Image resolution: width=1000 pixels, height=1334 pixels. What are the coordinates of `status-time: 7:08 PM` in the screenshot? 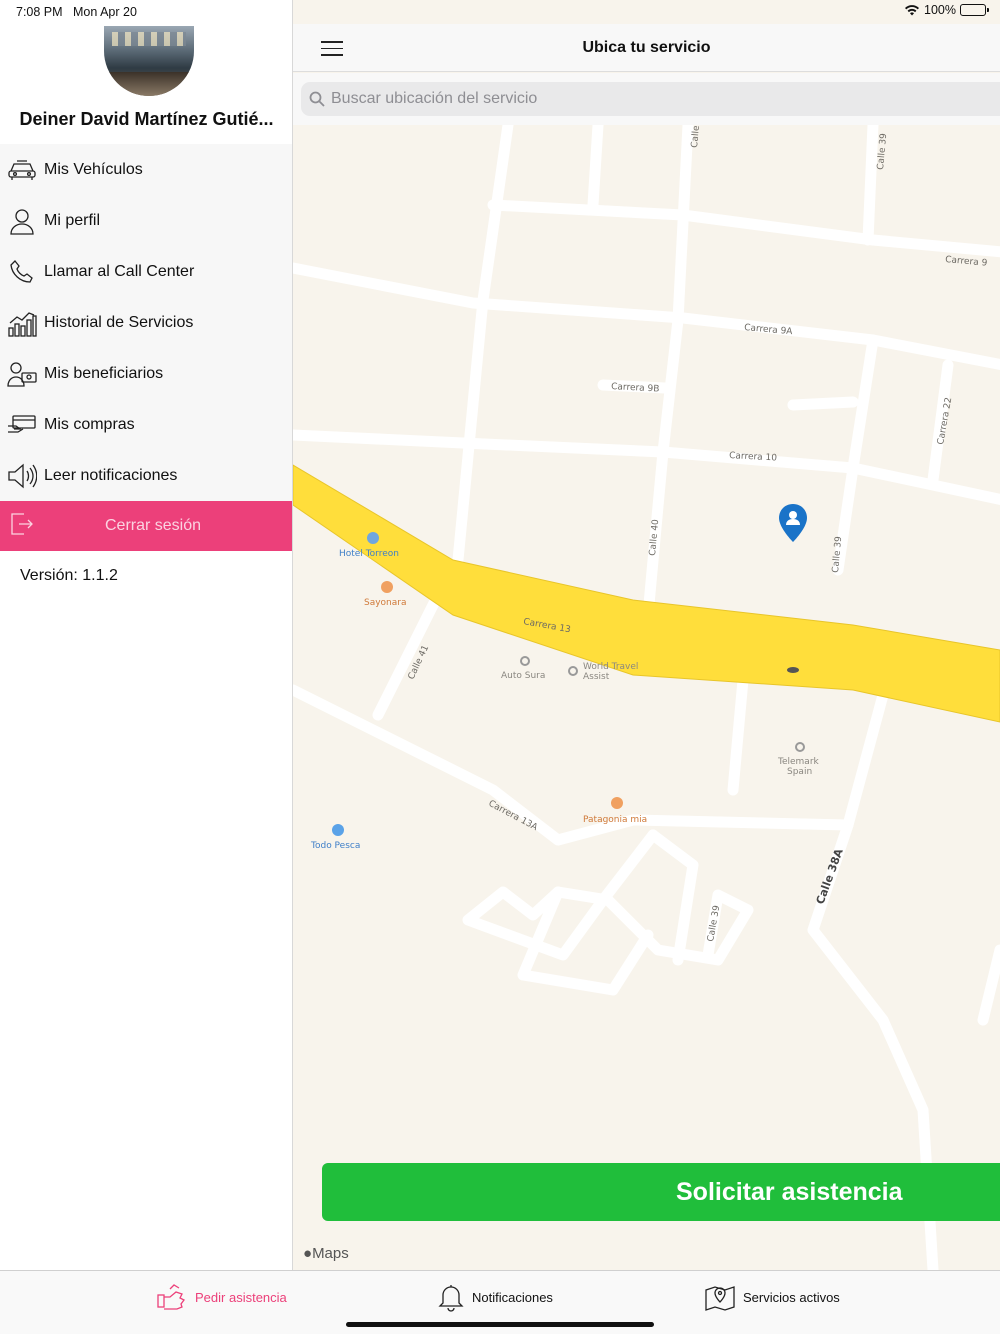 It's located at (39, 12).